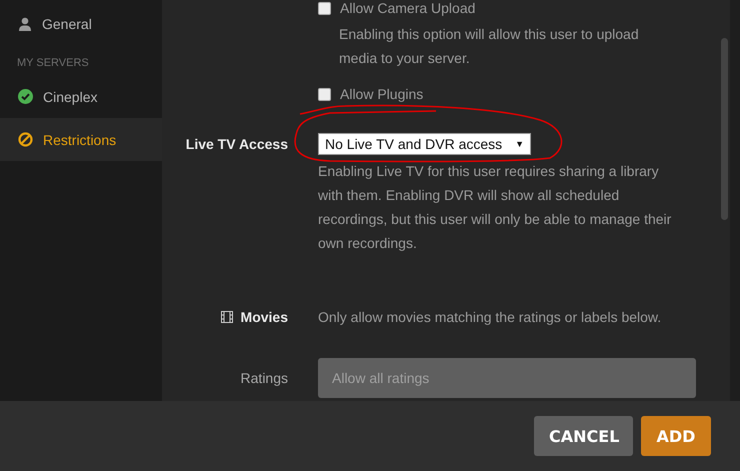  What do you see at coordinates (237, 144) in the screenshot?
I see `field-label: Live TV Access` at bounding box center [237, 144].